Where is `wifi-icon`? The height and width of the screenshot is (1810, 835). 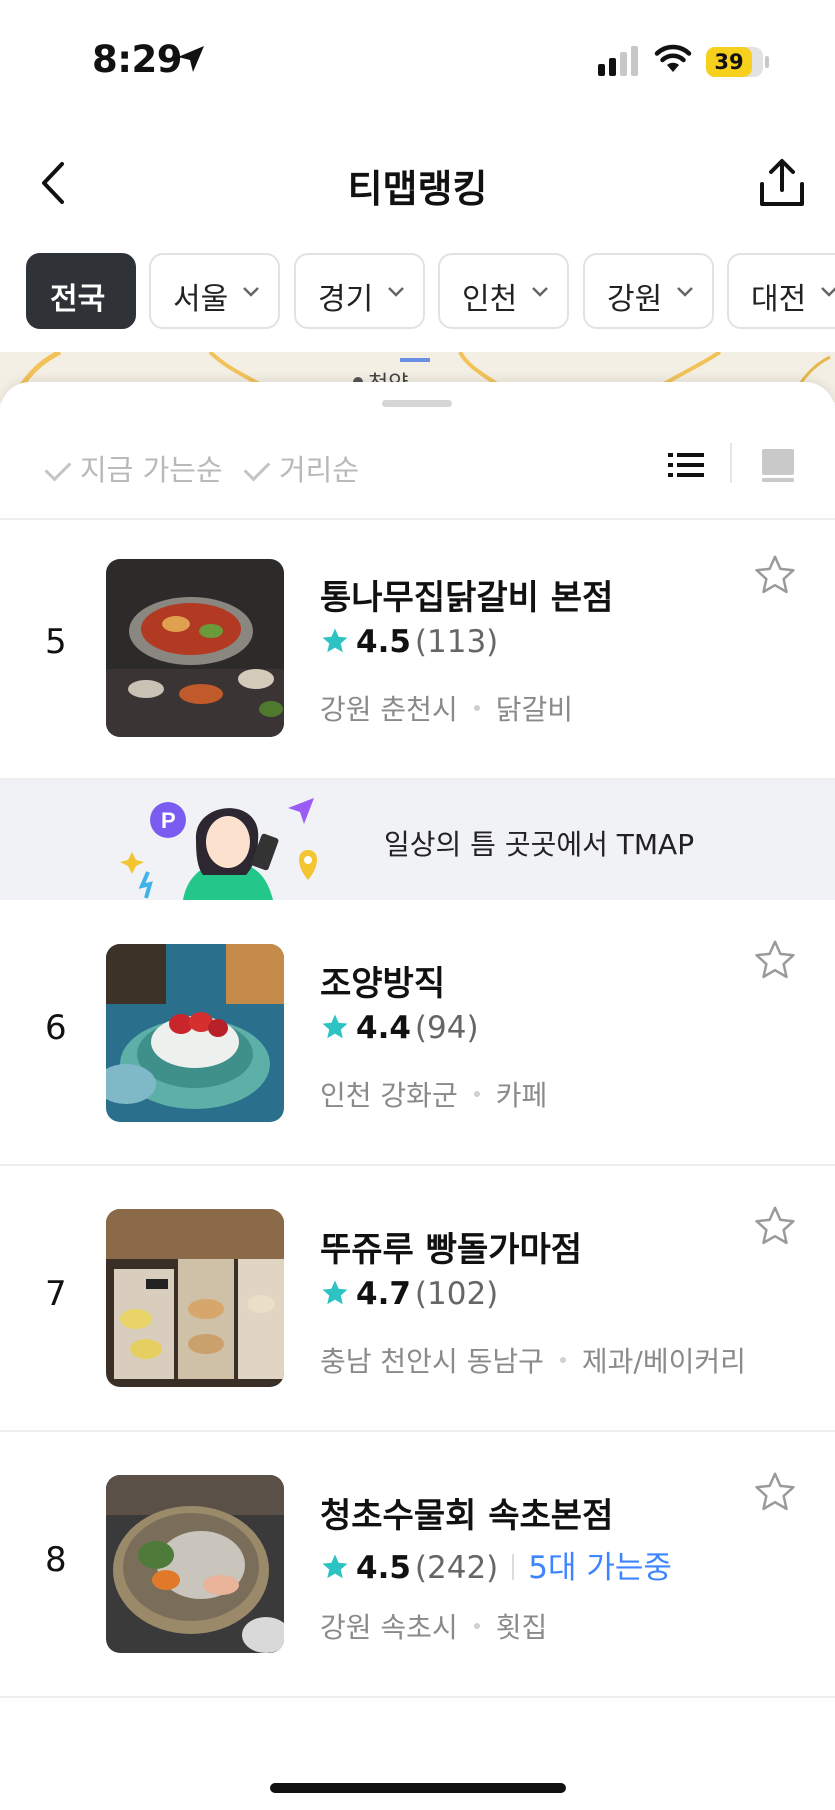 wifi-icon is located at coordinates (673, 58).